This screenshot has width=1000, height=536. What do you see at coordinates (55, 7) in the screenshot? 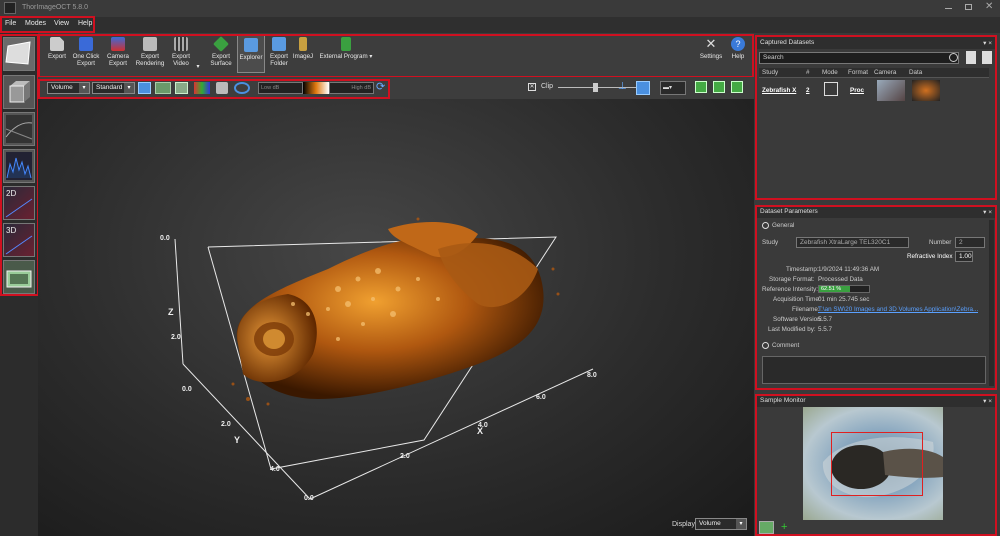
I see `window-title: ThorImageOCT 5.8.0` at bounding box center [55, 7].